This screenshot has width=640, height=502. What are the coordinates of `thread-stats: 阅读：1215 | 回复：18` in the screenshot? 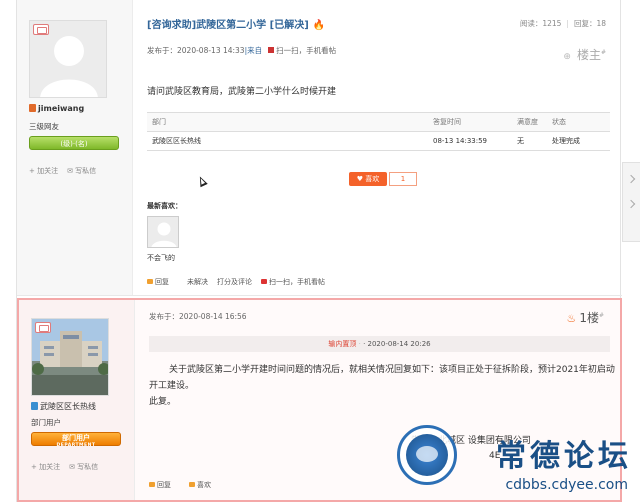 It's located at (562, 23).